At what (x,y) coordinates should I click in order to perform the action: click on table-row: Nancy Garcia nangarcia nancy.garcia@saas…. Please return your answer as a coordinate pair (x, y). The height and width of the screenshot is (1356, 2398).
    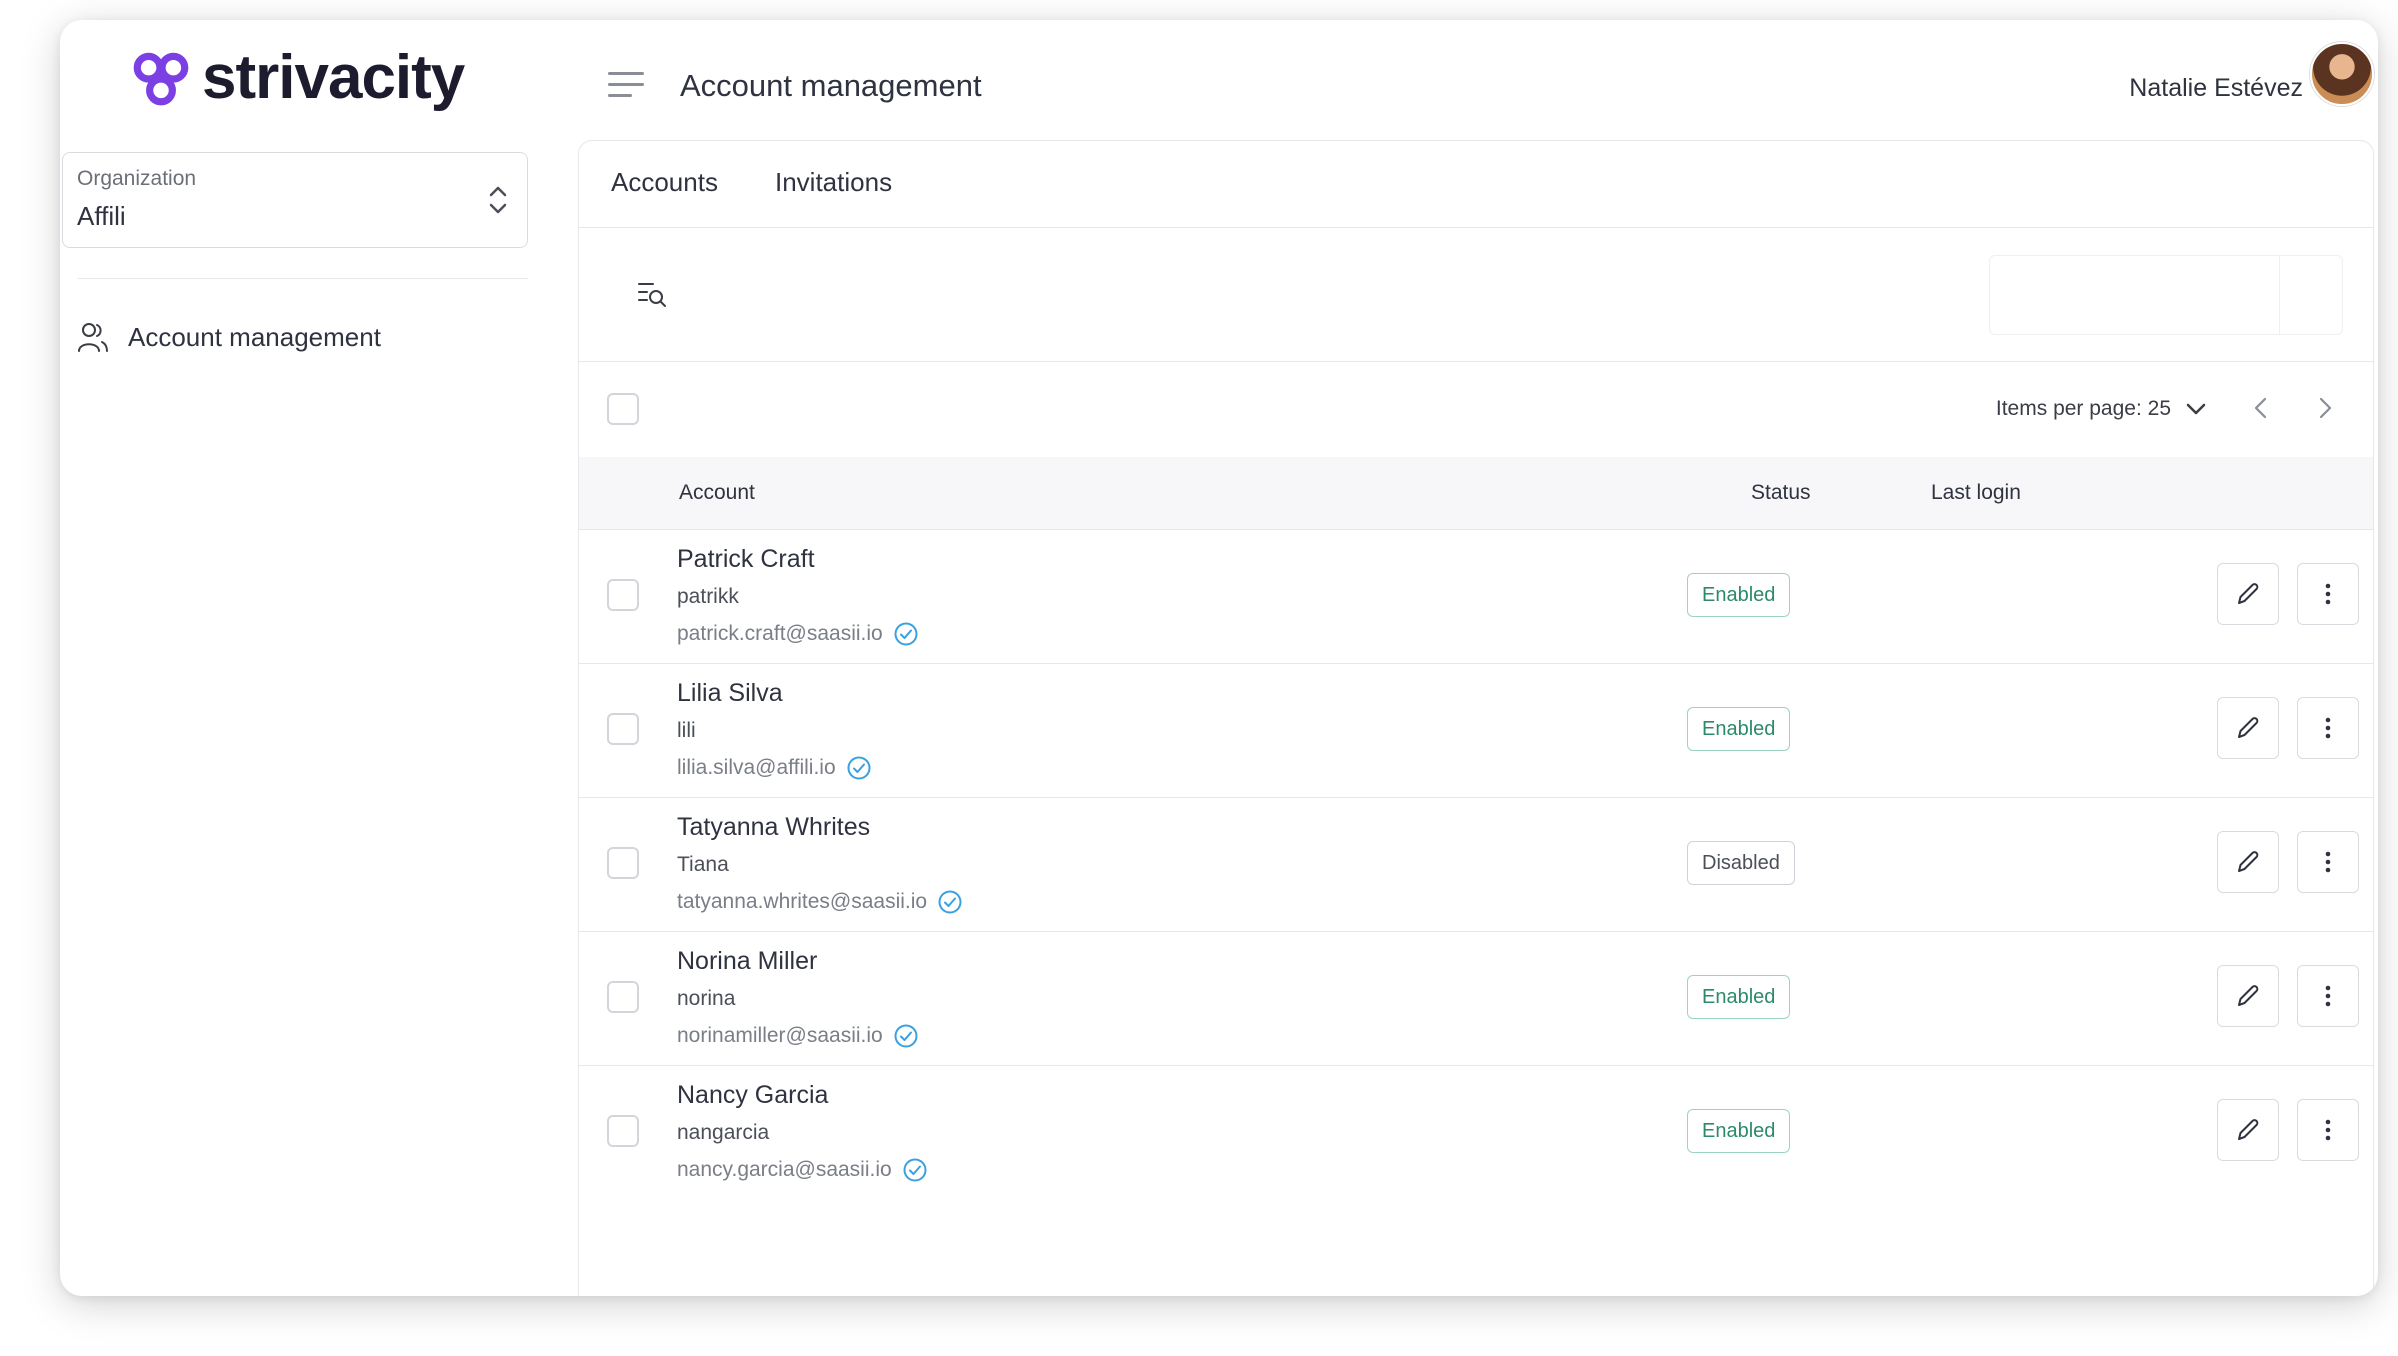
    Looking at the image, I should click on (1476, 1132).